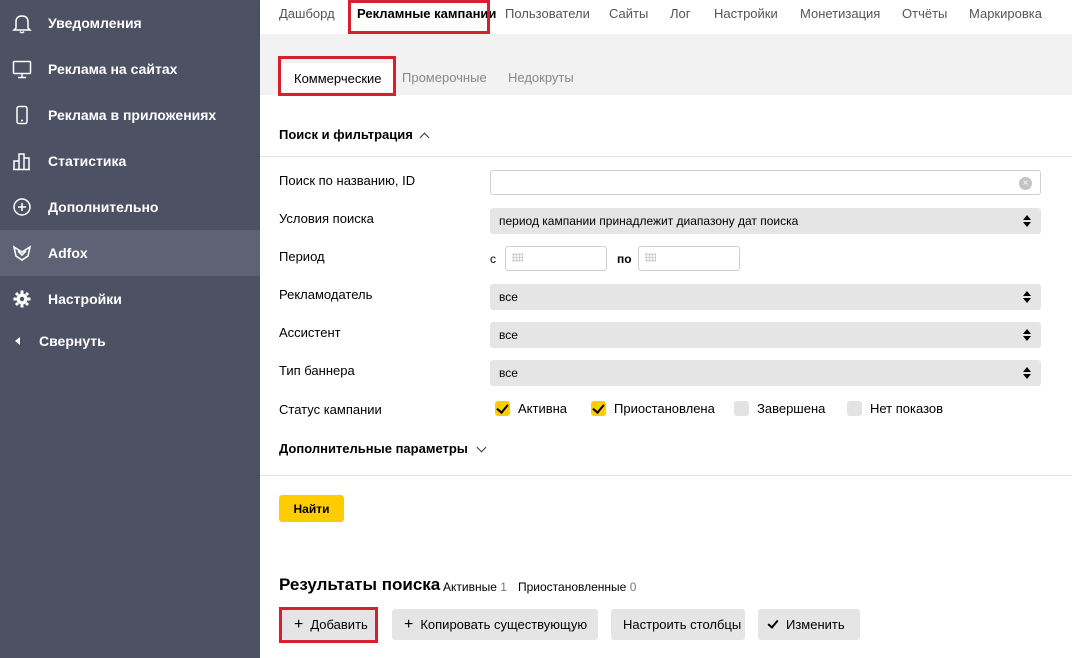 The image size is (1072, 658). I want to click on collapse-arrow-icon, so click(17, 341).